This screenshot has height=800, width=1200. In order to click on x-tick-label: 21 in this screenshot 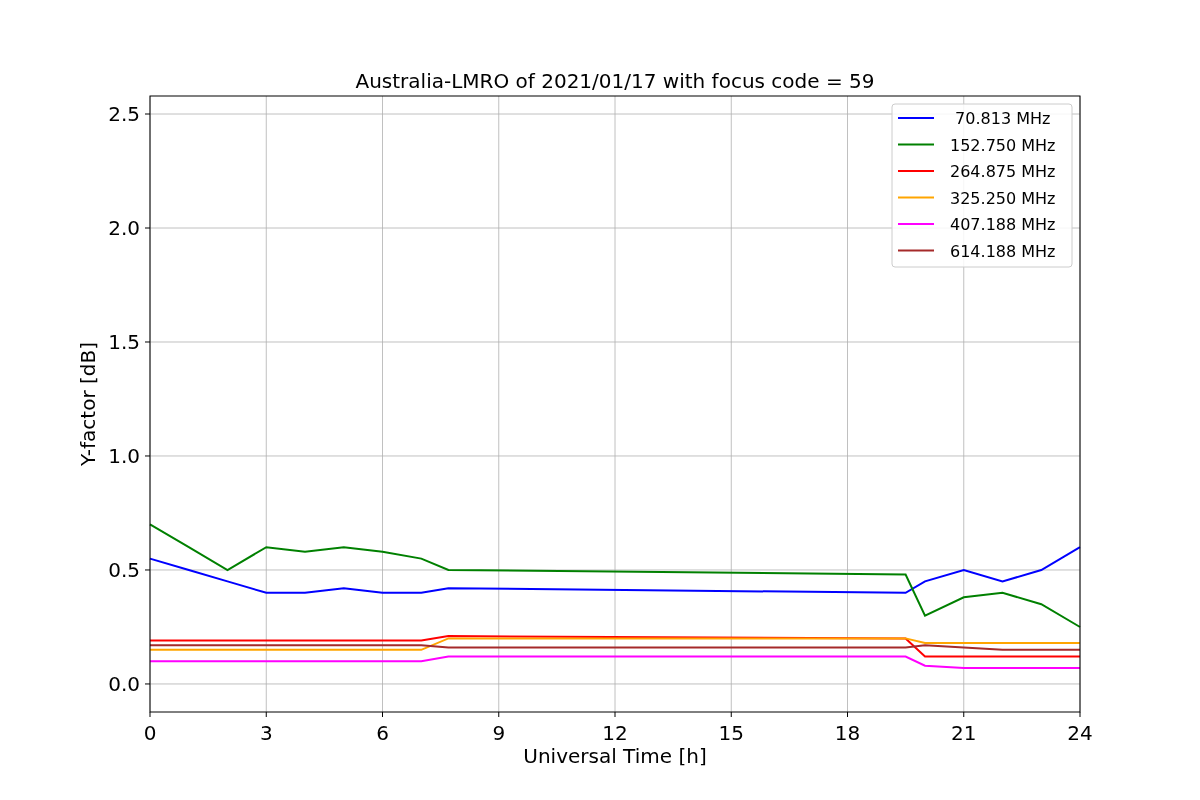, I will do `click(964, 733)`.